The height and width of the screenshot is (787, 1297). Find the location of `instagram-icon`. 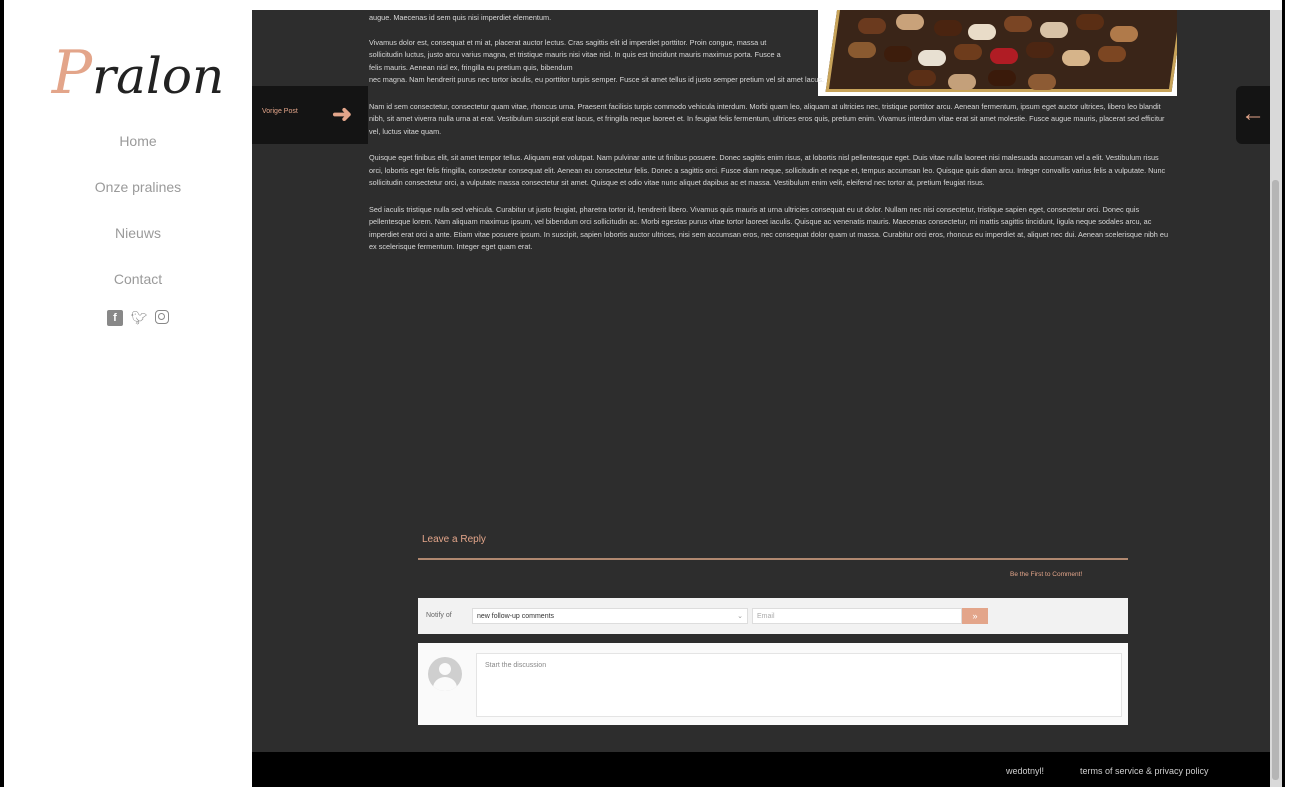

instagram-icon is located at coordinates (162, 317).